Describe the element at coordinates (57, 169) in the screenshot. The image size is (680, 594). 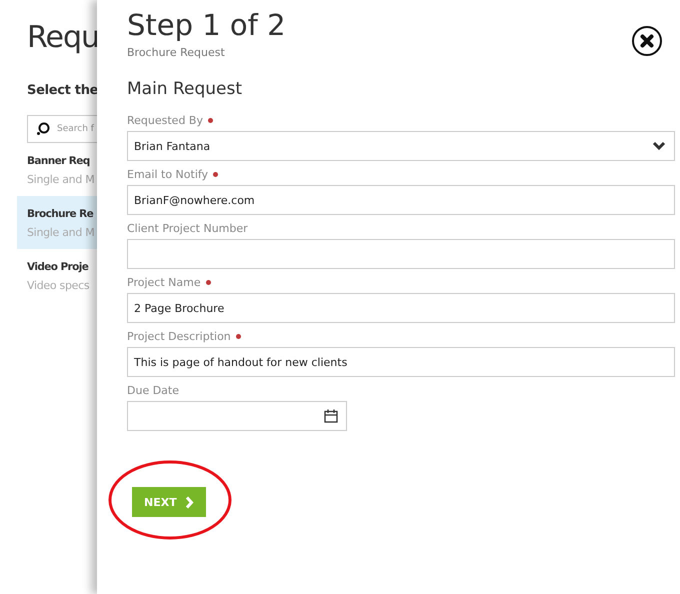
I see `request-type-item: Banner Req Single and M` at that location.